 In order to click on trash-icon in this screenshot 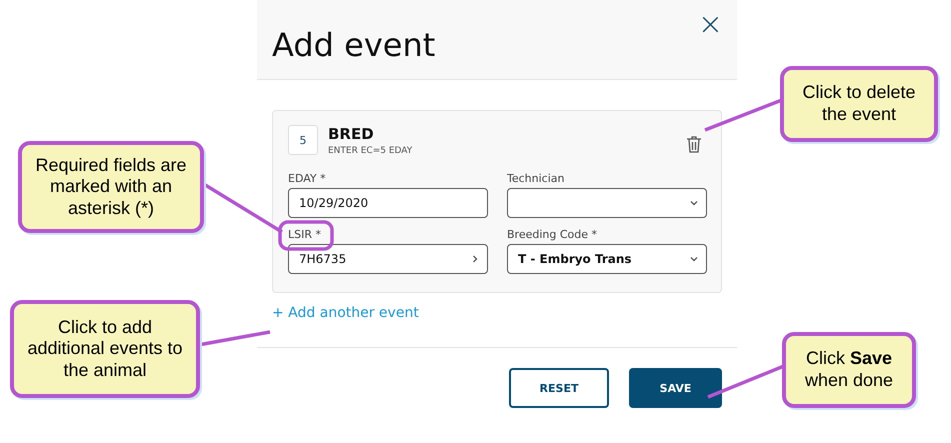, I will do `click(694, 144)`.